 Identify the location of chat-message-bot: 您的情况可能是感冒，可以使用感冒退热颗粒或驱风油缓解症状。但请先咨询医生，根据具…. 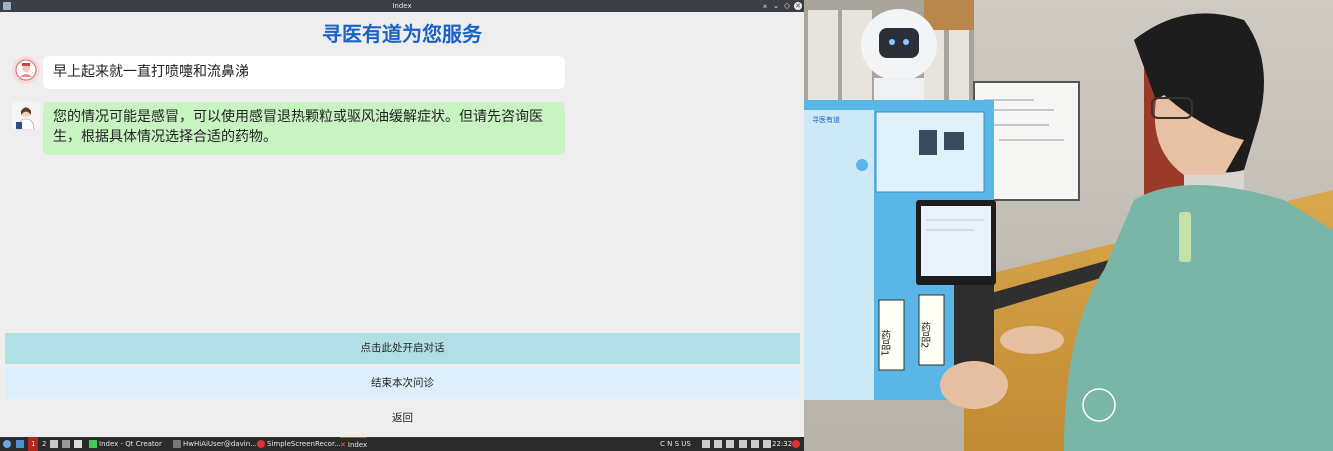
(288, 128).